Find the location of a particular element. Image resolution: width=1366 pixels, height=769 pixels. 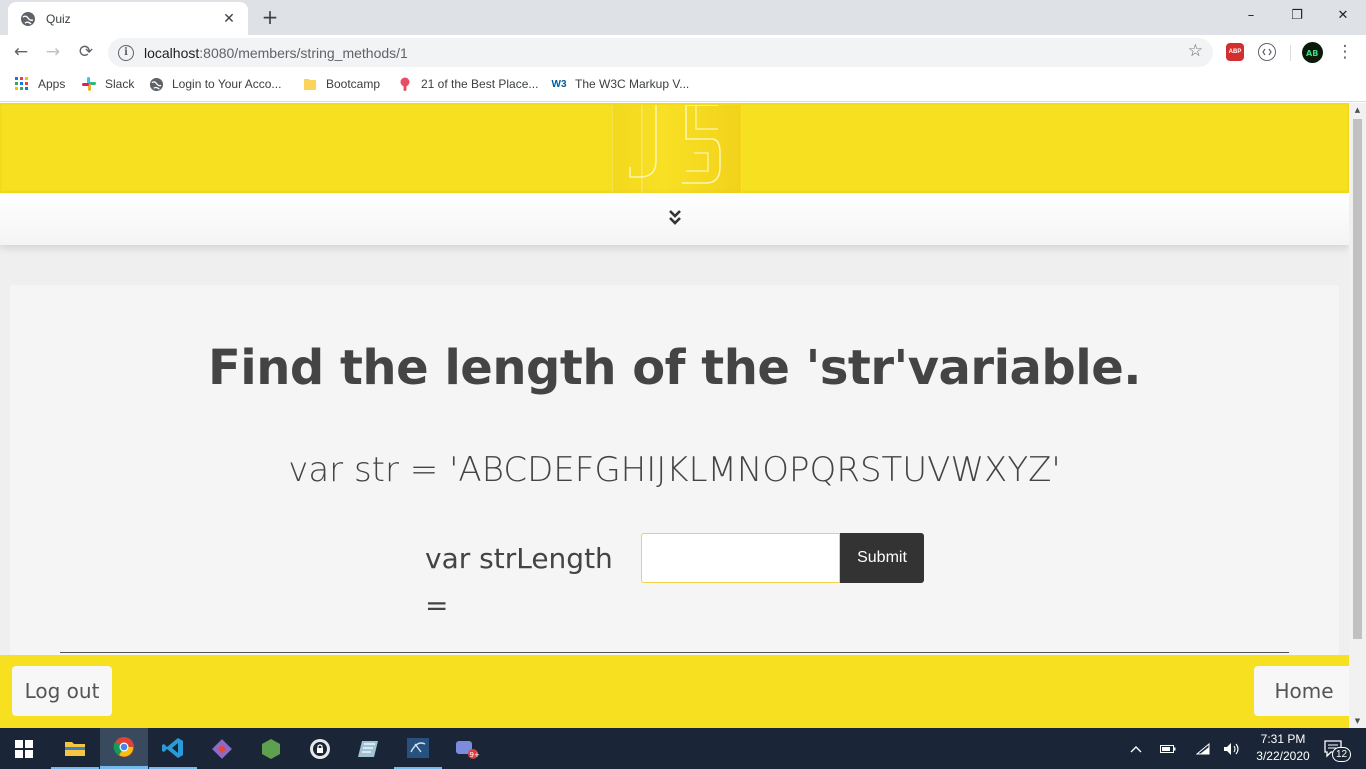

windows-start-icon is located at coordinates (24, 748).